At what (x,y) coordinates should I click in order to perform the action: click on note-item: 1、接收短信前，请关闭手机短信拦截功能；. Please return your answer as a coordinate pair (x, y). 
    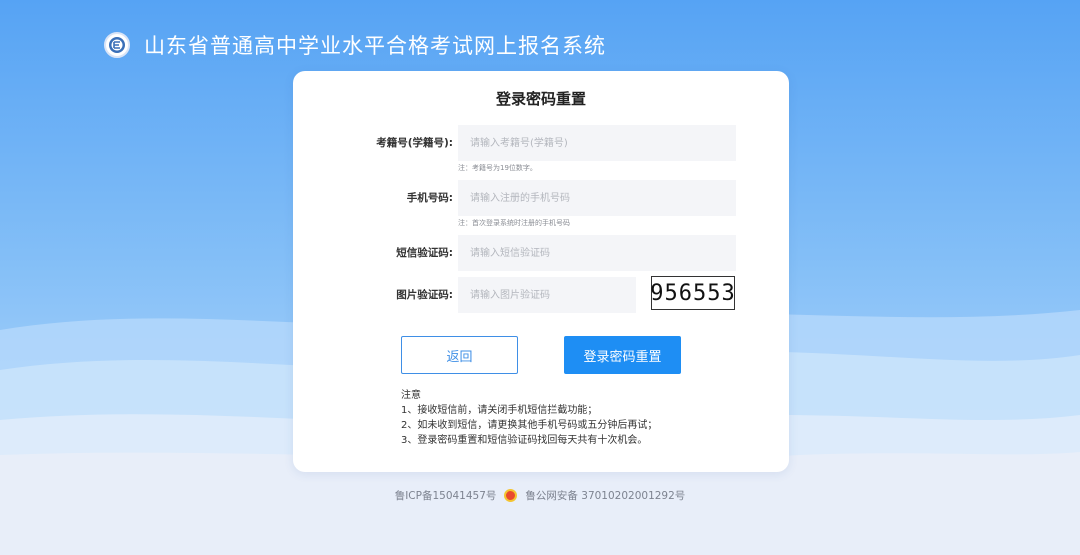
    Looking at the image, I should click on (499, 410).